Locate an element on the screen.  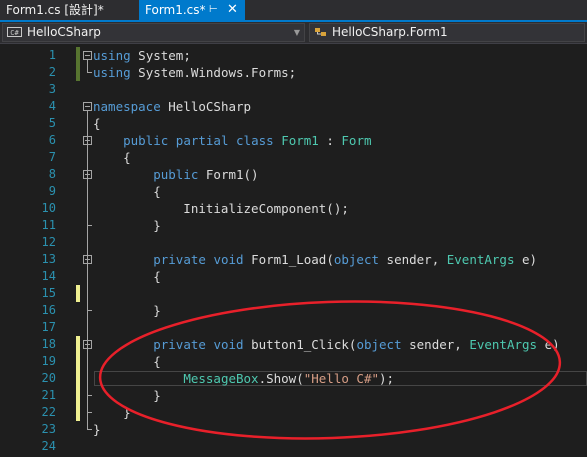
line-number: 21 is located at coordinates (48, 395).